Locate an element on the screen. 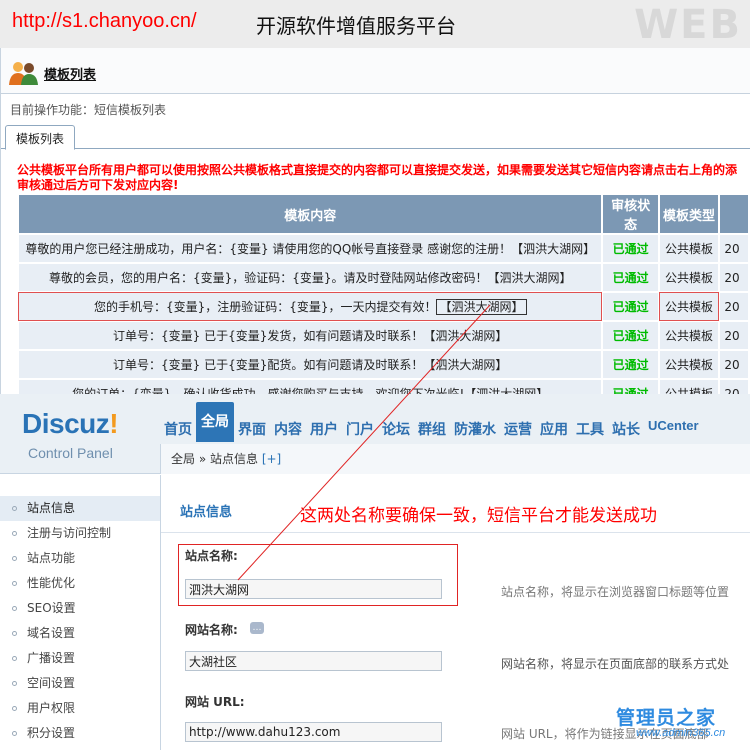 The width and height of the screenshot is (750, 750). sidebar-item-broadcast: 广播设置 is located at coordinates (80, 658).